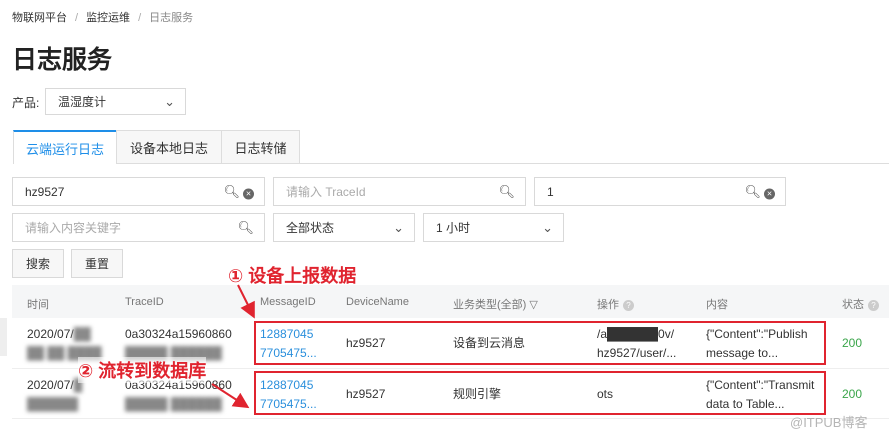 The image size is (889, 434). What do you see at coordinates (233, 346) in the screenshot?
I see `annotation-arrows` at bounding box center [233, 346].